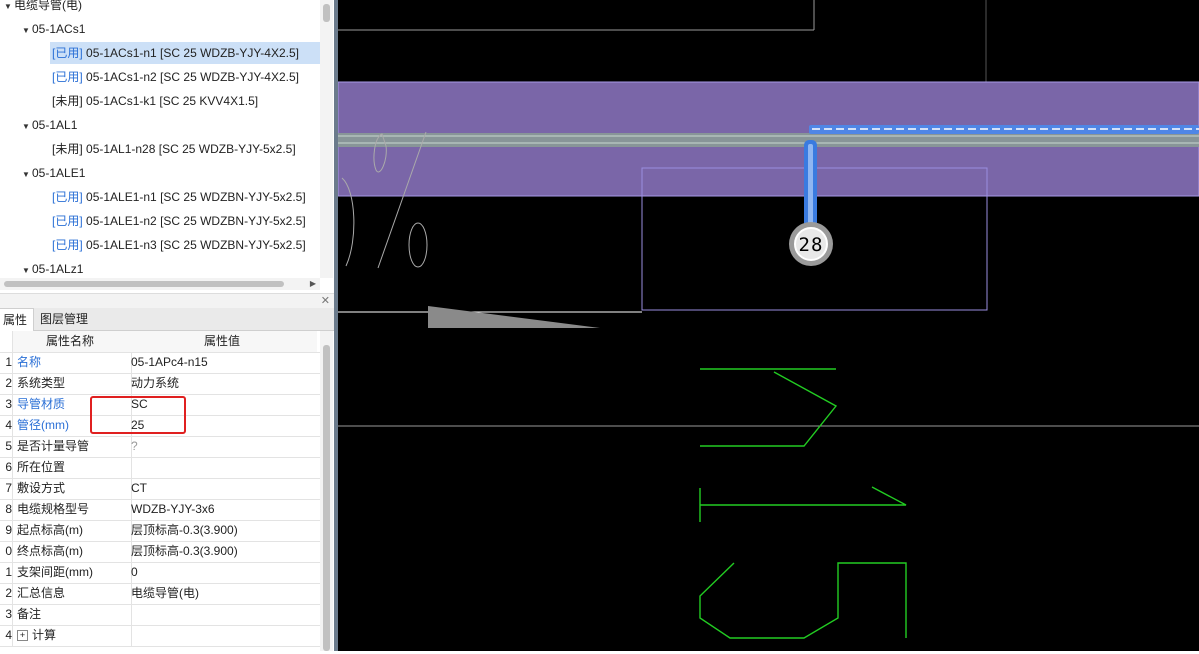 The height and width of the screenshot is (654, 1199). What do you see at coordinates (196, 245) in the screenshot?
I see `conduit-item-label: 05-1ALE1-n3 [SC 25 WDZBN-YJY-5x2.5]` at bounding box center [196, 245].